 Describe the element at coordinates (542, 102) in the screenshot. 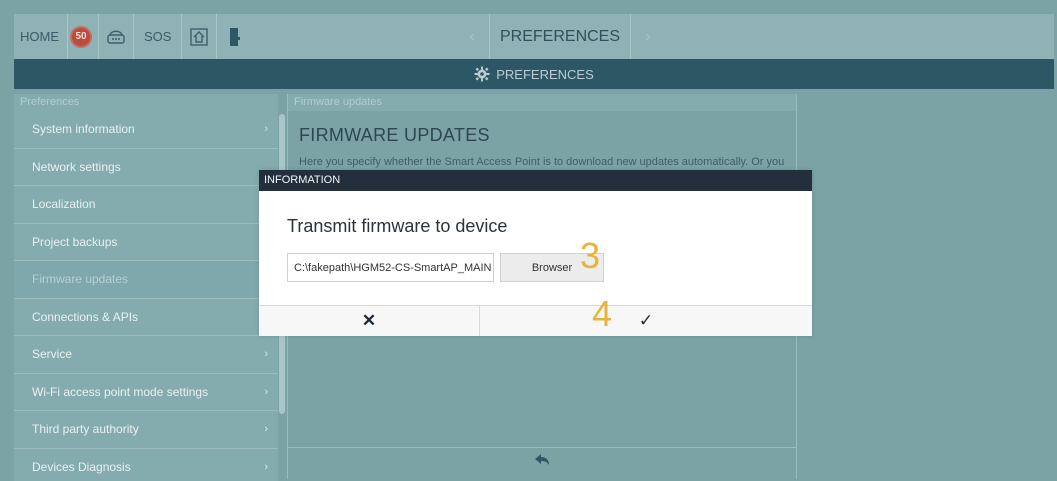

I see `content-heading: Firmware updates` at that location.